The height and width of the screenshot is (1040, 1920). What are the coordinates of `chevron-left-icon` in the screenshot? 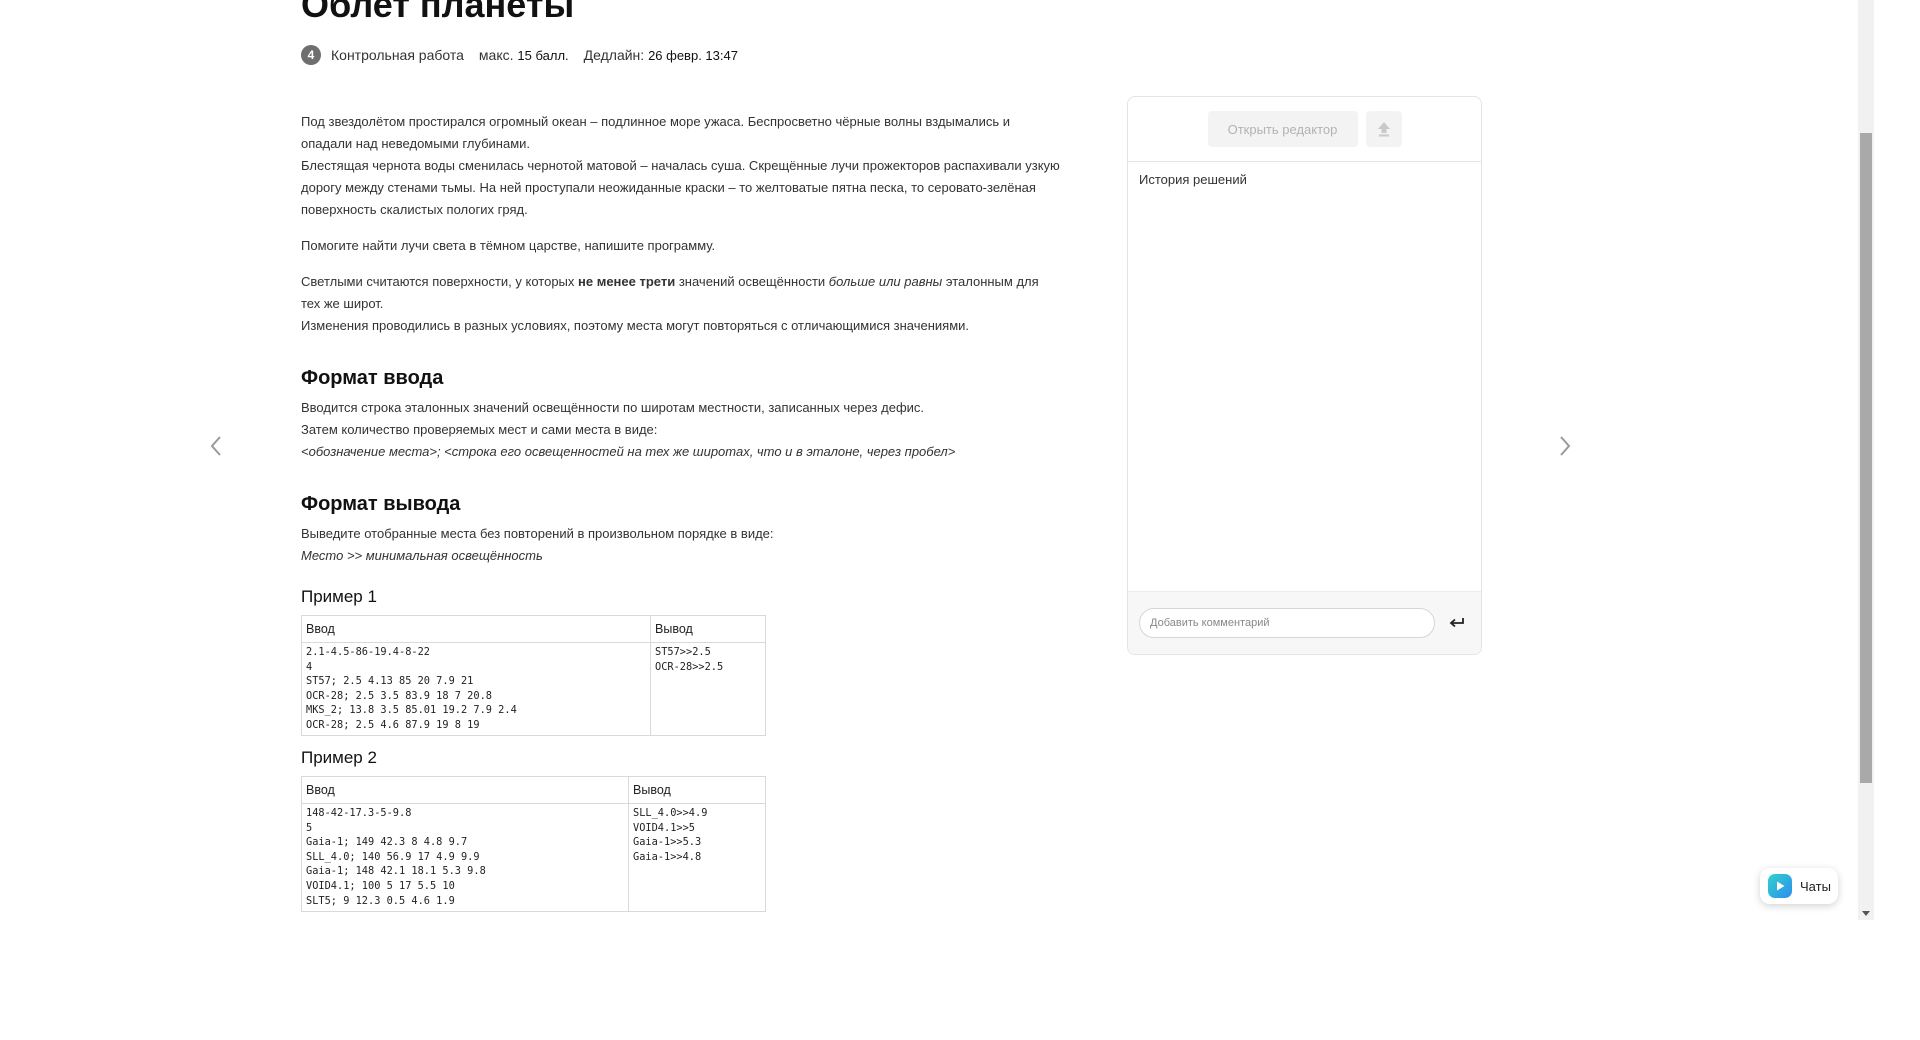 It's located at (215, 446).